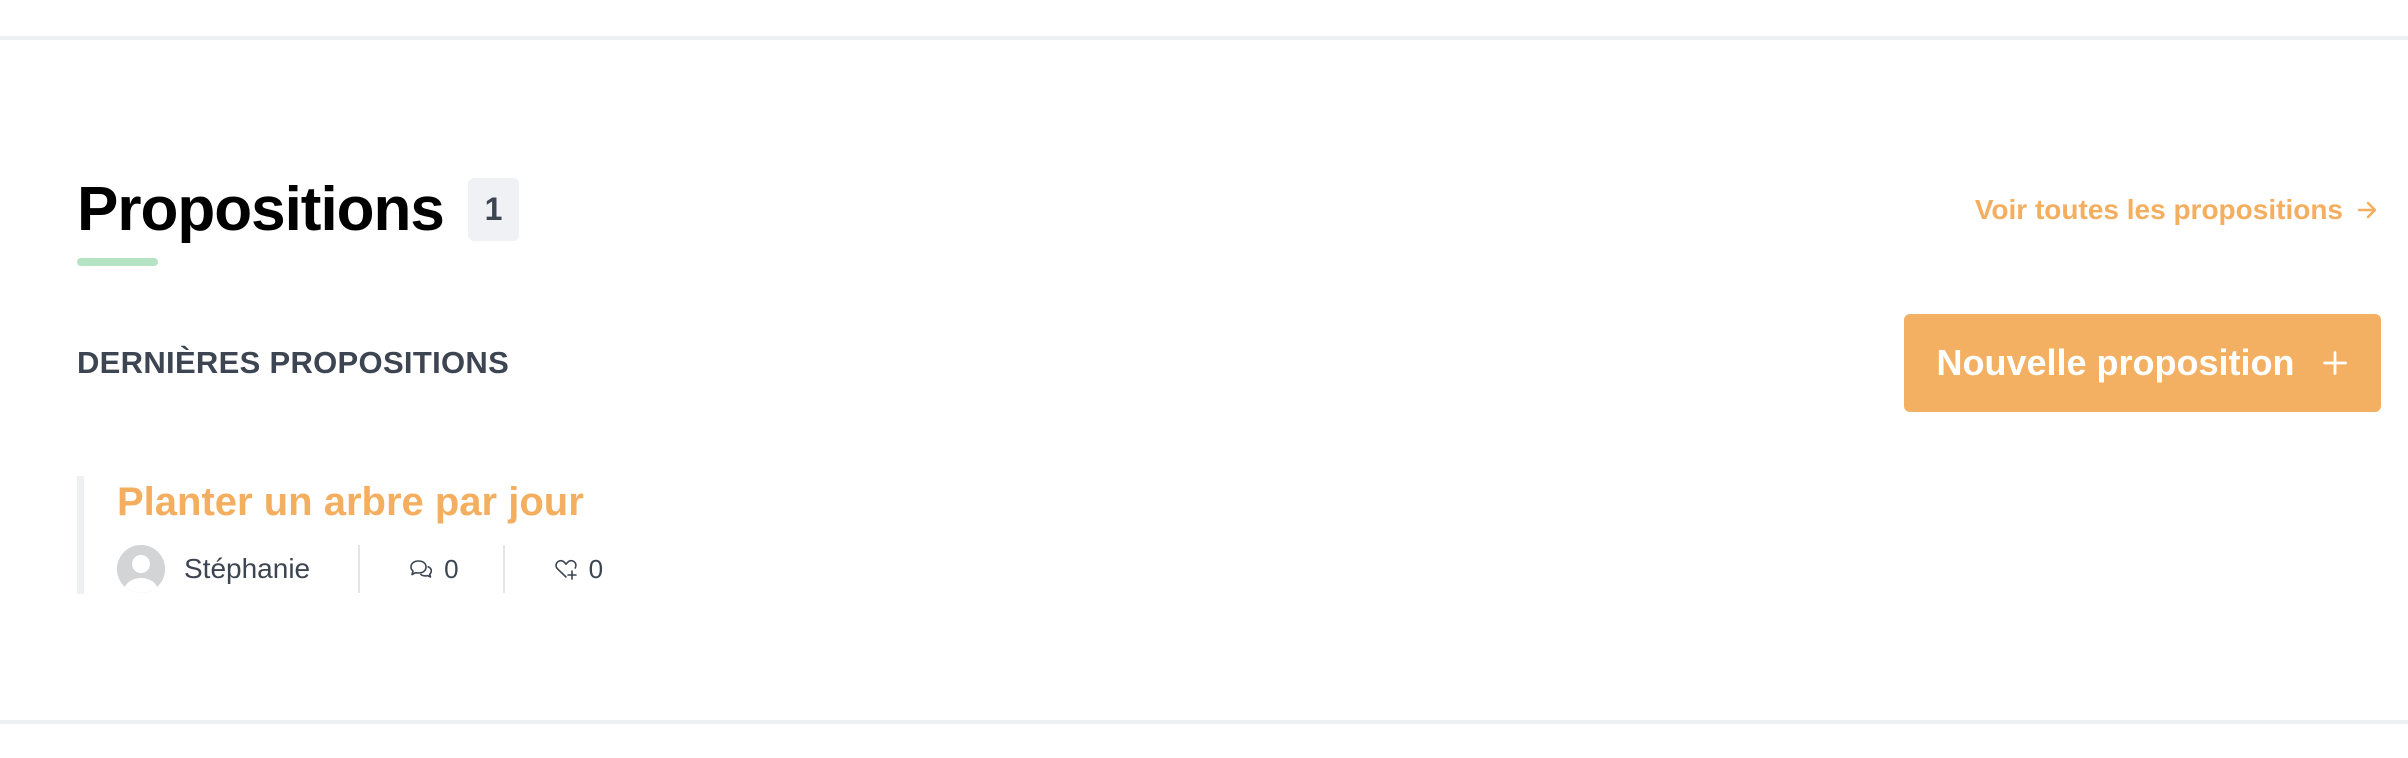 The height and width of the screenshot is (758, 2408). Describe the element at coordinates (433, 569) in the screenshot. I see `comments-count: 0` at that location.